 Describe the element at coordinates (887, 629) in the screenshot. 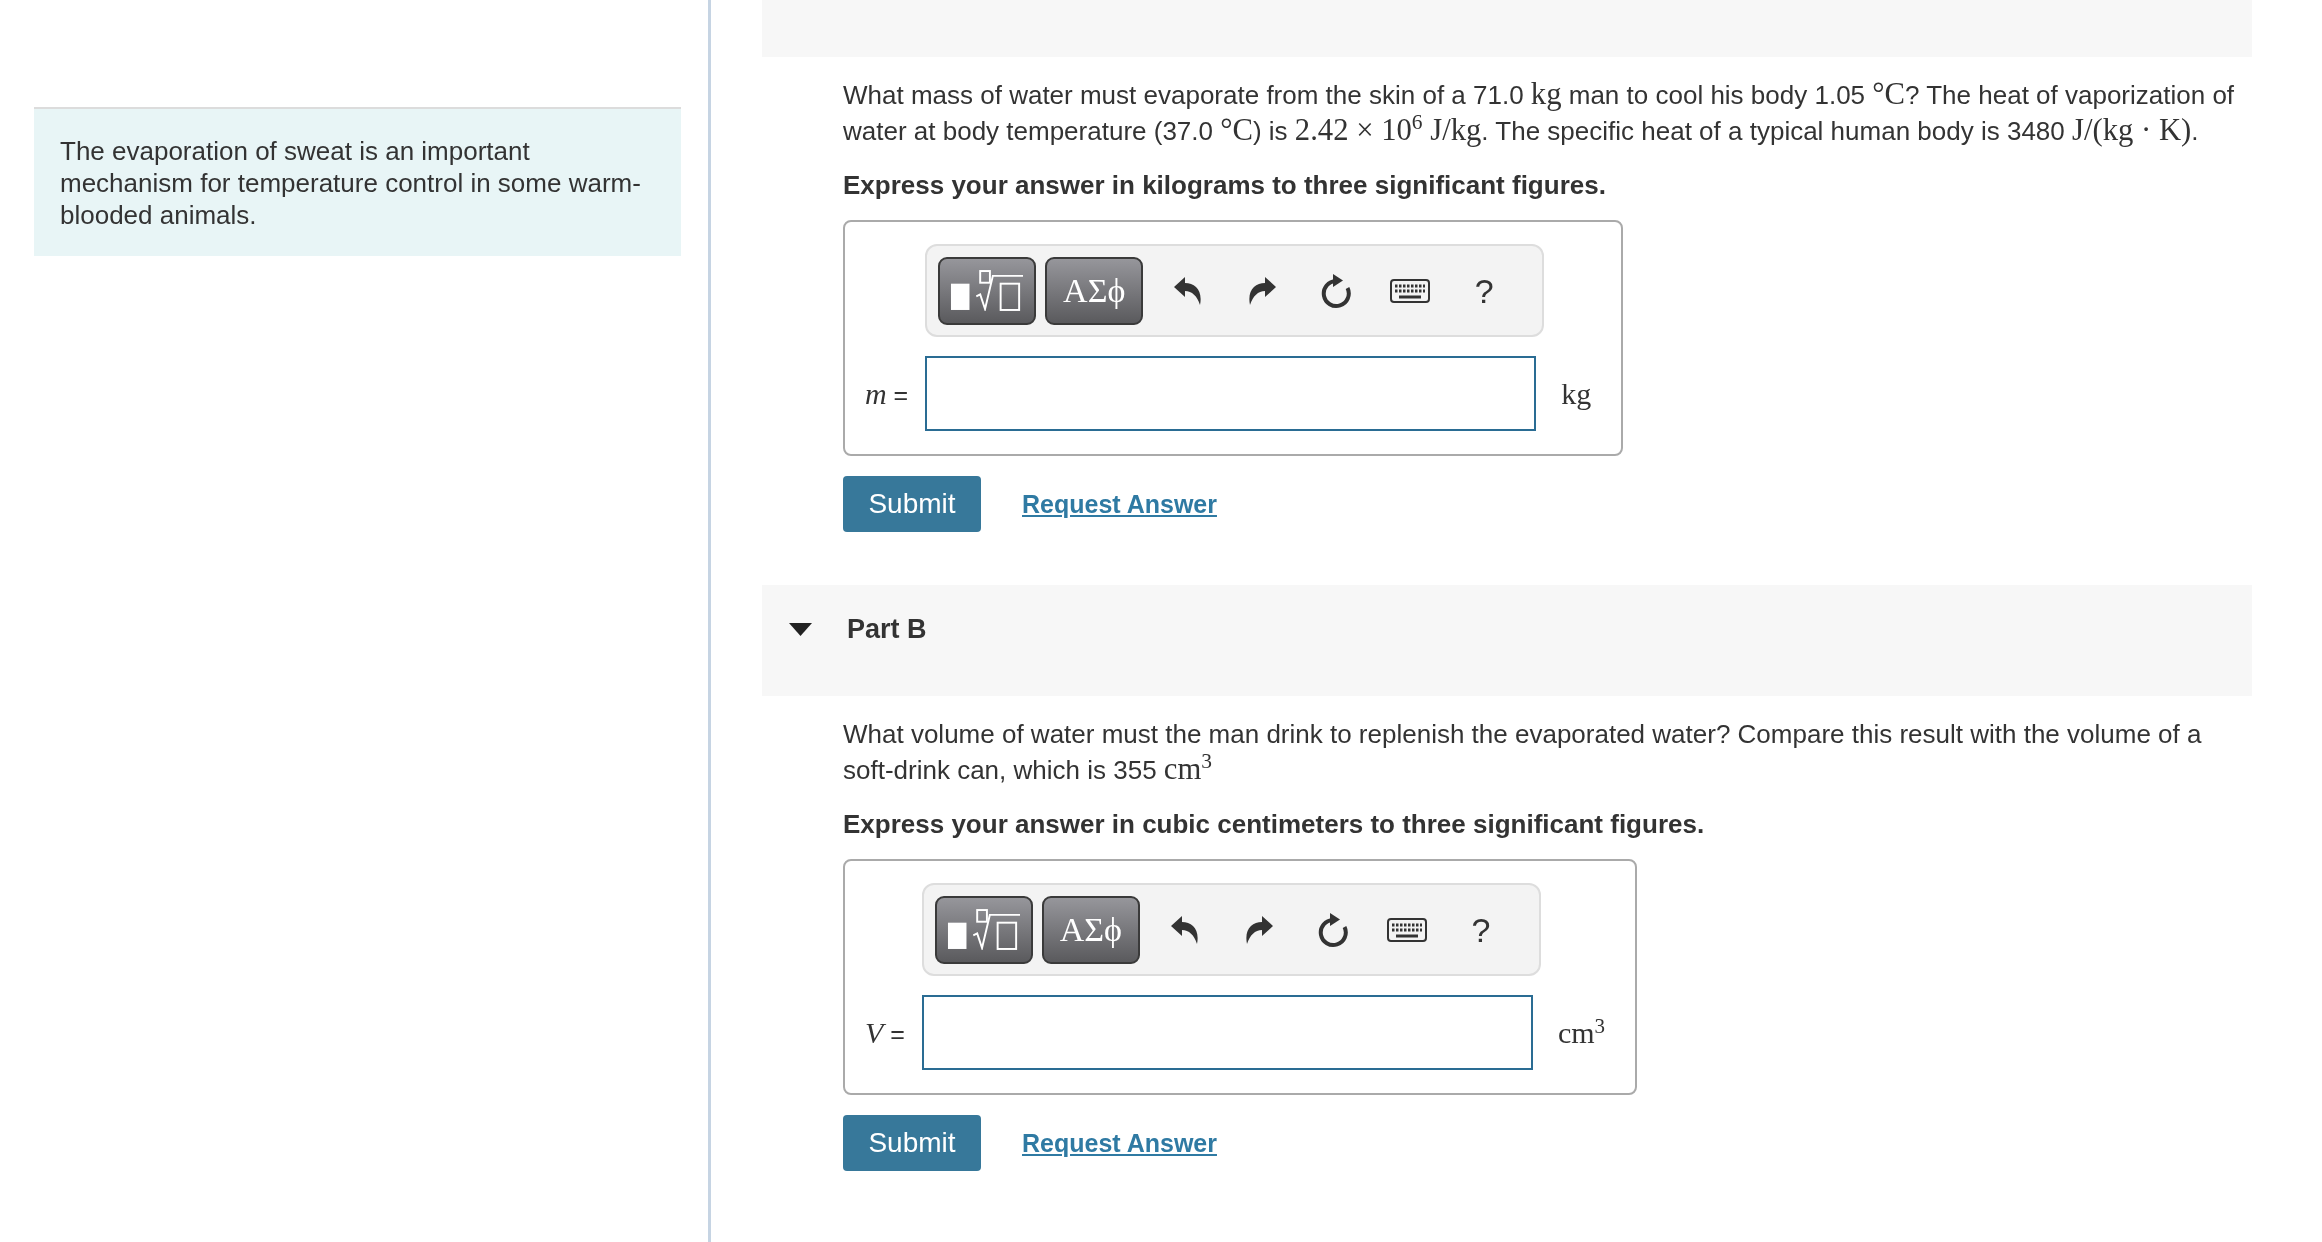

I see `part-title: Part B` at that location.